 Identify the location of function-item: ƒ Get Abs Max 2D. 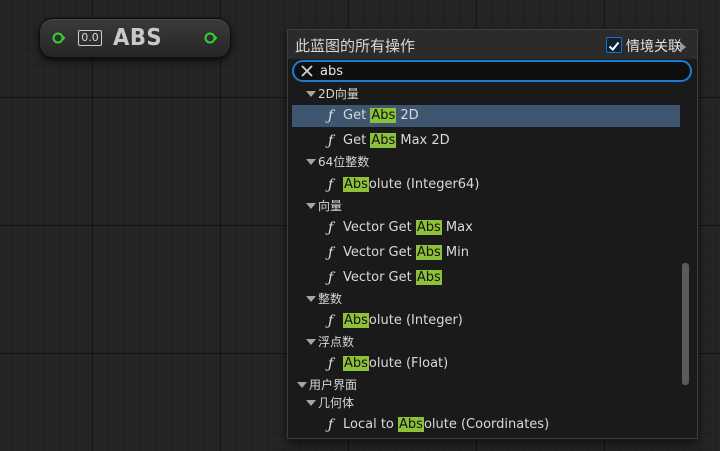
(486, 141).